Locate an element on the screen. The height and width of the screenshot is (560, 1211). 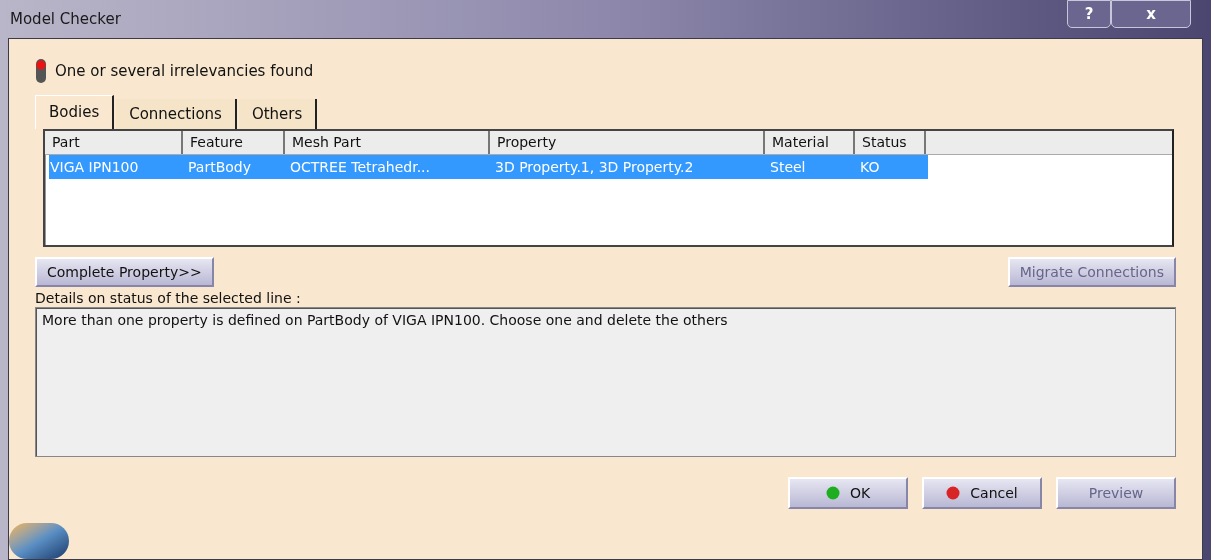
complete-property-button: Complete Property>> is located at coordinates (124, 272).